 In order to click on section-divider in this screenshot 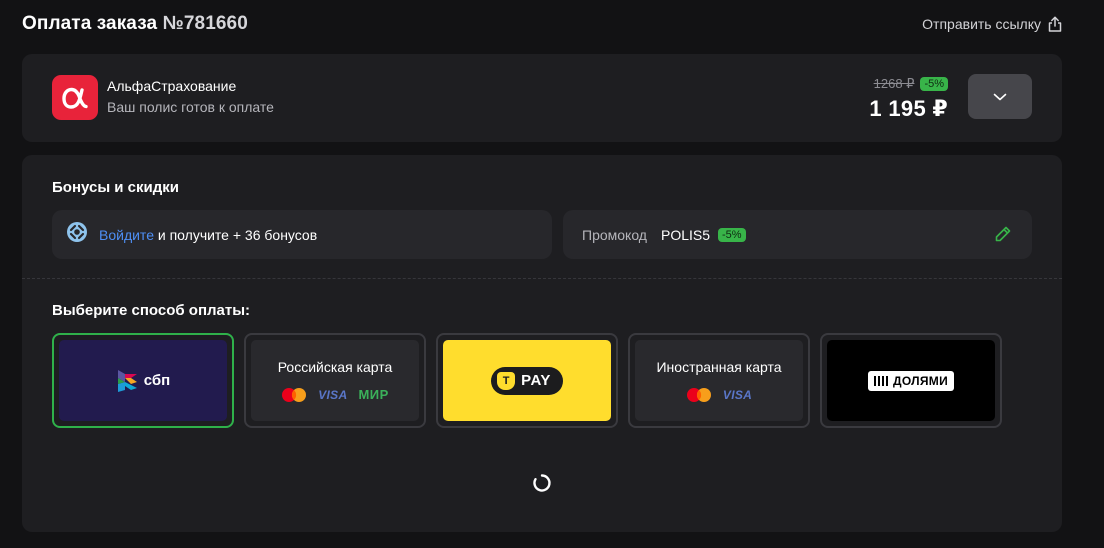, I will do `click(542, 278)`.